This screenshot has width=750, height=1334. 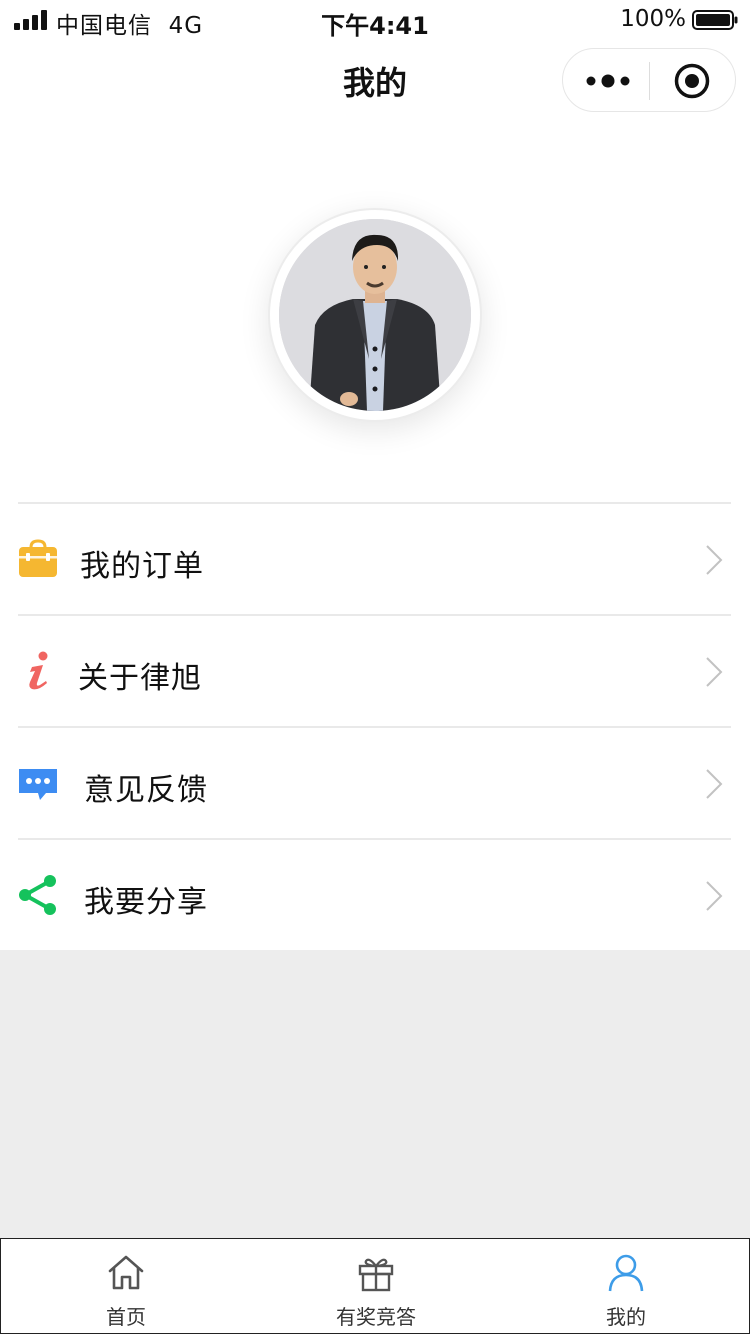 I want to click on chat-bubble-icon, so click(x=38, y=784).